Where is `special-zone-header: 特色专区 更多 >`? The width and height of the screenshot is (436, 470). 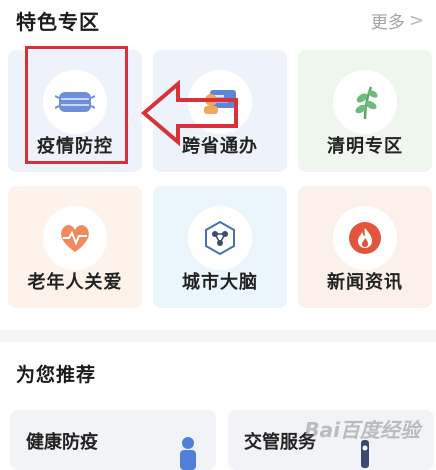
special-zone-header: 特色专区 更多 > is located at coordinates (218, 22).